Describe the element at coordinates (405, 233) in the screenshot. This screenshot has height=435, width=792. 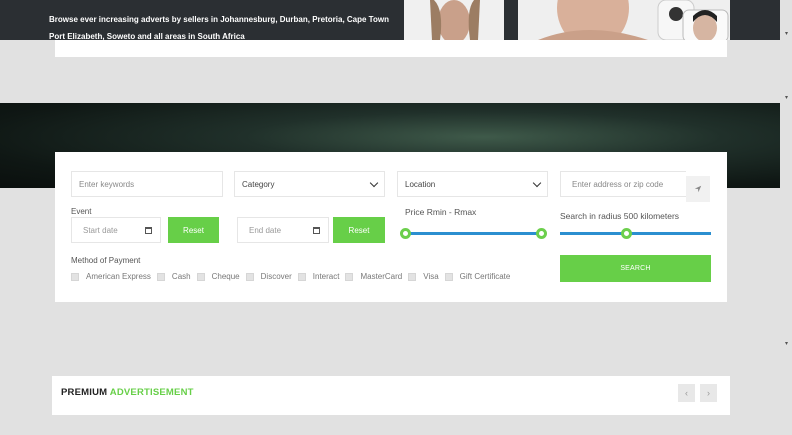
I see `price-min-handle` at that location.